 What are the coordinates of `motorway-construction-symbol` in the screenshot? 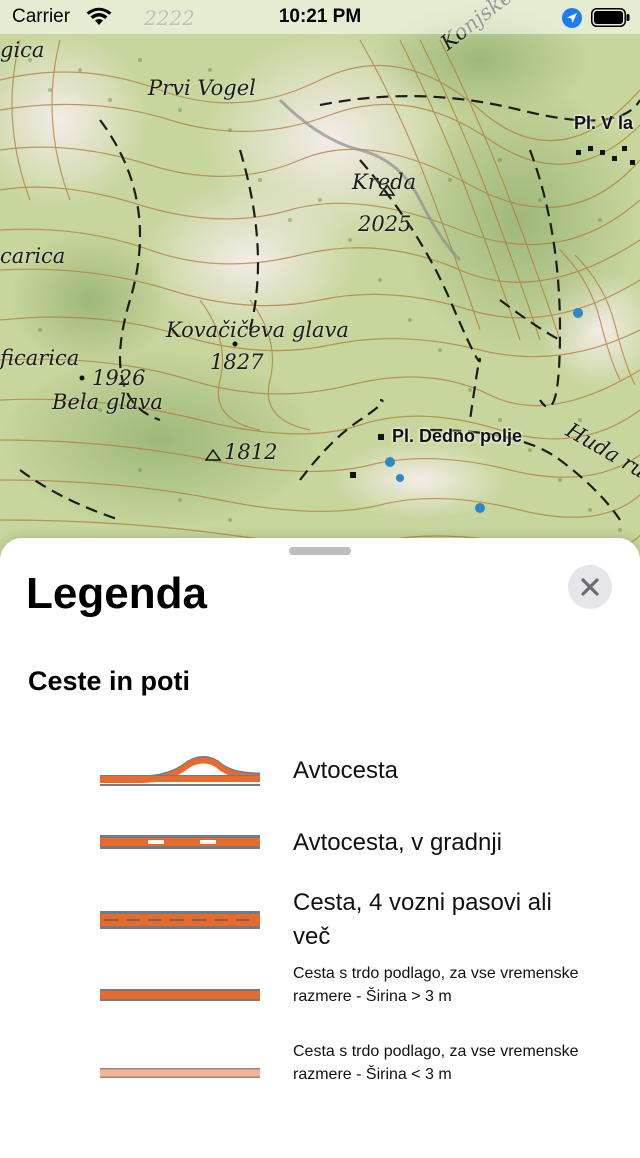 It's located at (180, 845).